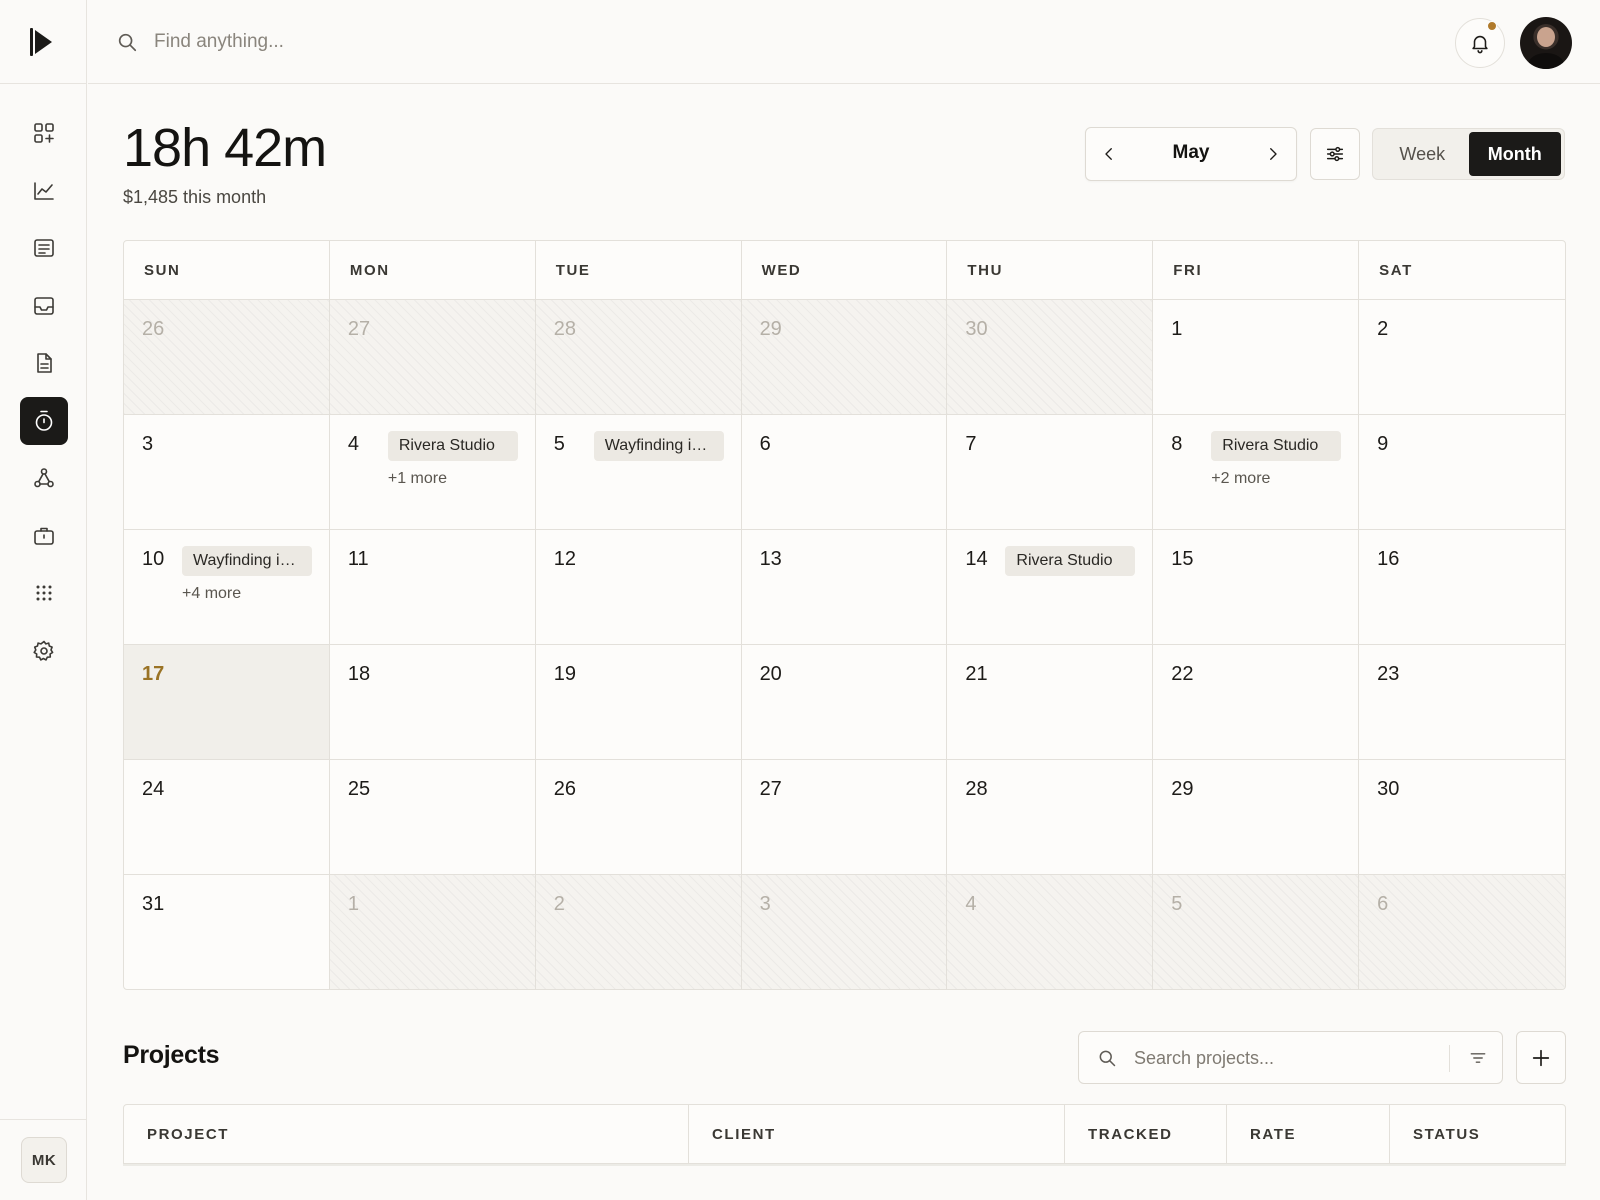  What do you see at coordinates (1335, 154) in the screenshot?
I see `calendar-filter-button` at bounding box center [1335, 154].